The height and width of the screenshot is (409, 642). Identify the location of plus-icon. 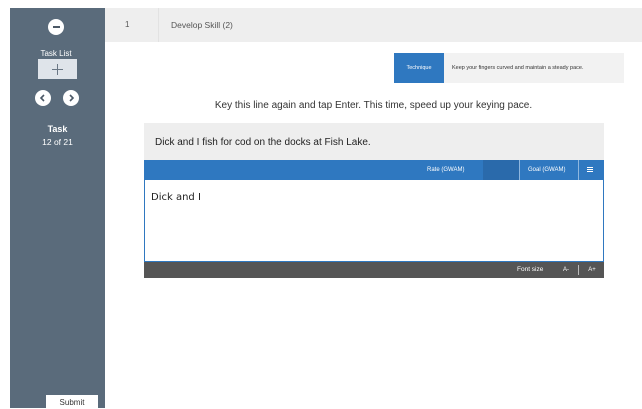
(57, 69).